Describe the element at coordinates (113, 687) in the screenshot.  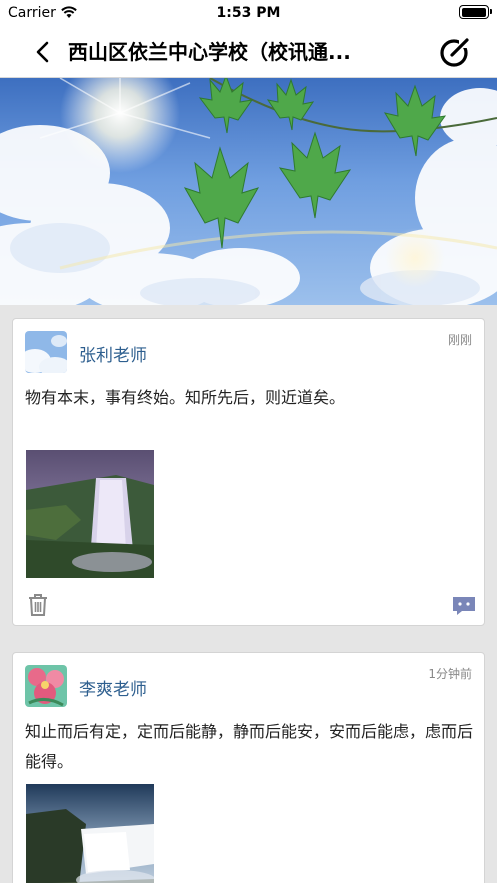
I see `author-name: 李爽老师` at that location.